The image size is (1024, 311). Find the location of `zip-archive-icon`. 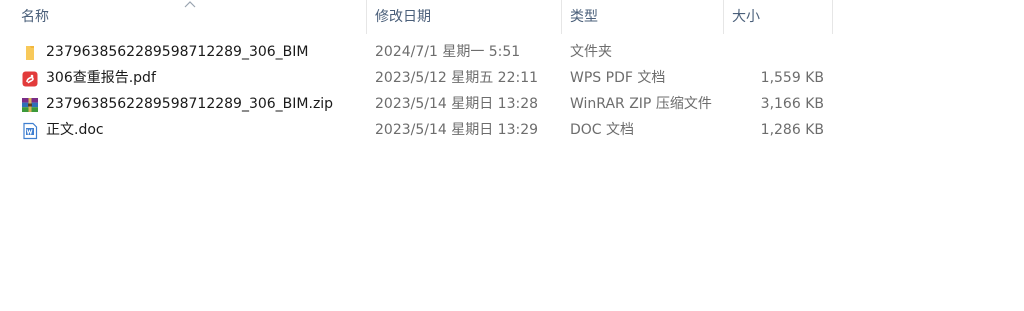

zip-archive-icon is located at coordinates (30, 105).